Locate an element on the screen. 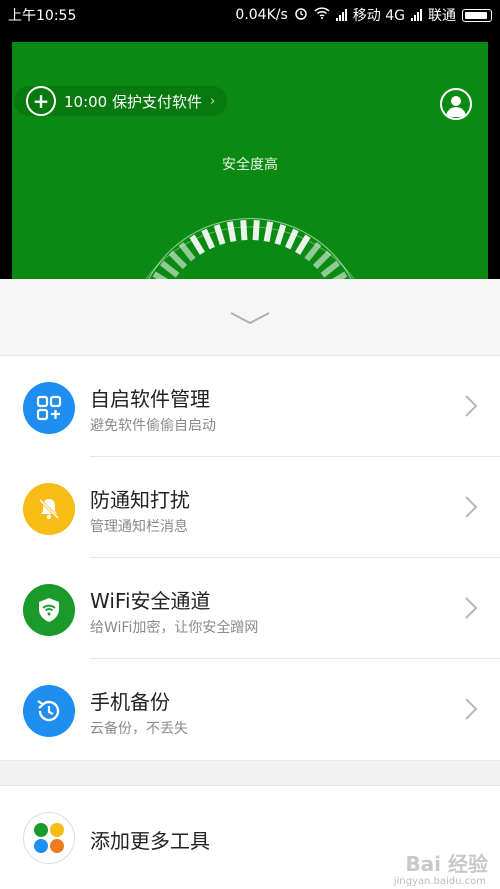 The height and width of the screenshot is (889, 500). network-speed: 0.04K/s is located at coordinates (261, 15).